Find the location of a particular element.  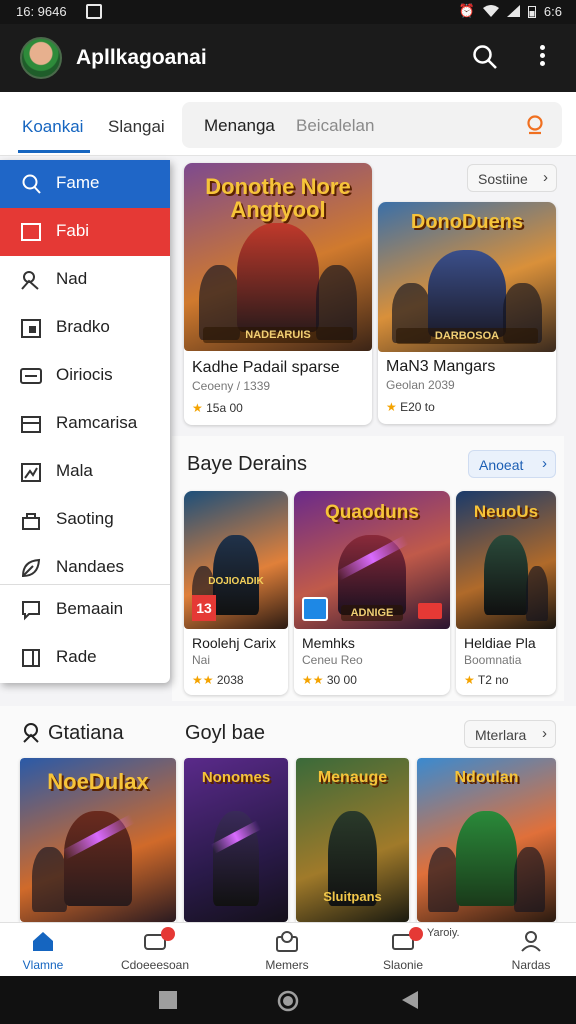

profile-icon is located at coordinates (531, 941).